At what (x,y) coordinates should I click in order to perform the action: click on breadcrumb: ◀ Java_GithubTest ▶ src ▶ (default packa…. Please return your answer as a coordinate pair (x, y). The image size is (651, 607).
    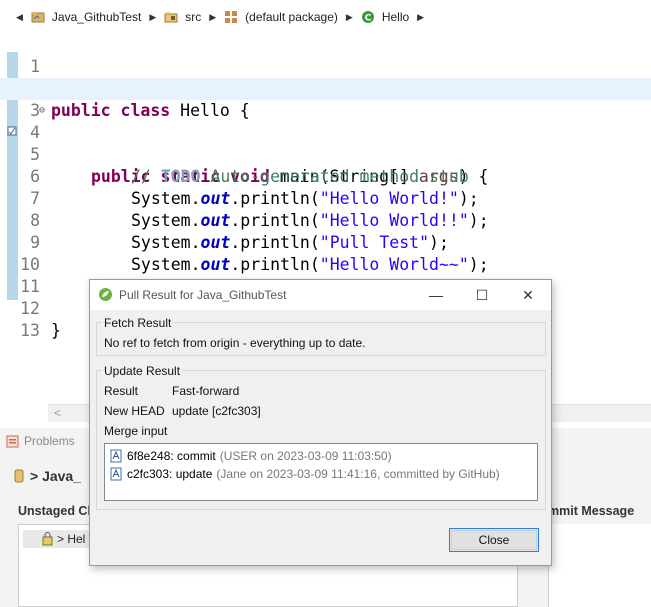
    Looking at the image, I should click on (325, 17).